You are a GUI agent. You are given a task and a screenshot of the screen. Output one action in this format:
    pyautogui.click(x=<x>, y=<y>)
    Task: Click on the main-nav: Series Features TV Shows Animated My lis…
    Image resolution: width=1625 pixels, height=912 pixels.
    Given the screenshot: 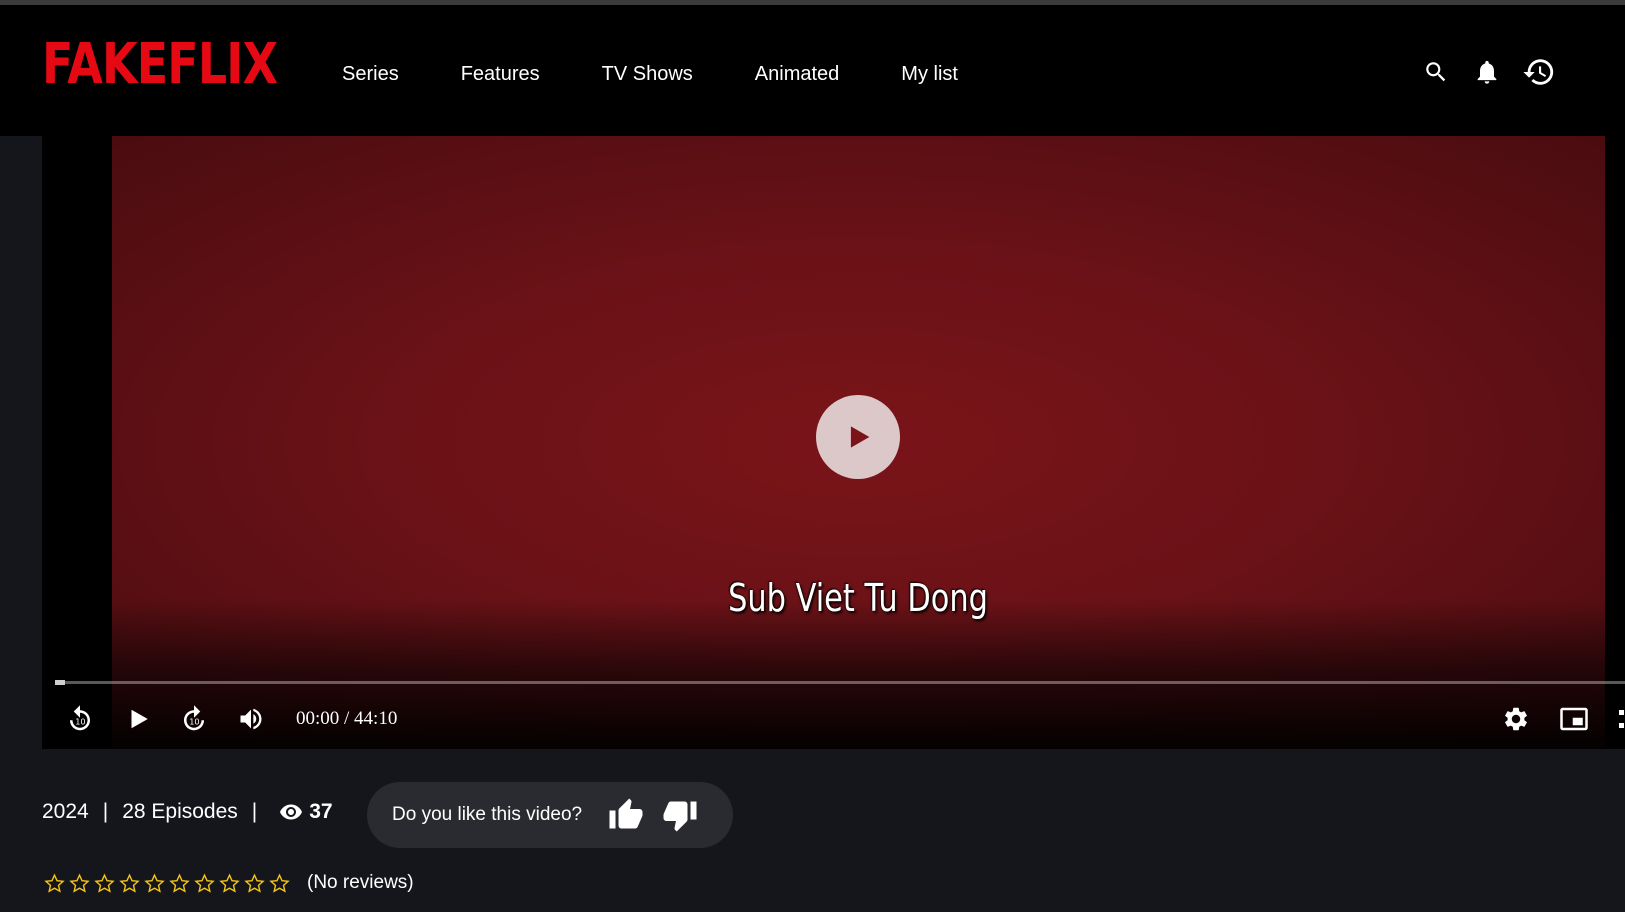 What is the action you would take?
    pyautogui.click(x=650, y=74)
    